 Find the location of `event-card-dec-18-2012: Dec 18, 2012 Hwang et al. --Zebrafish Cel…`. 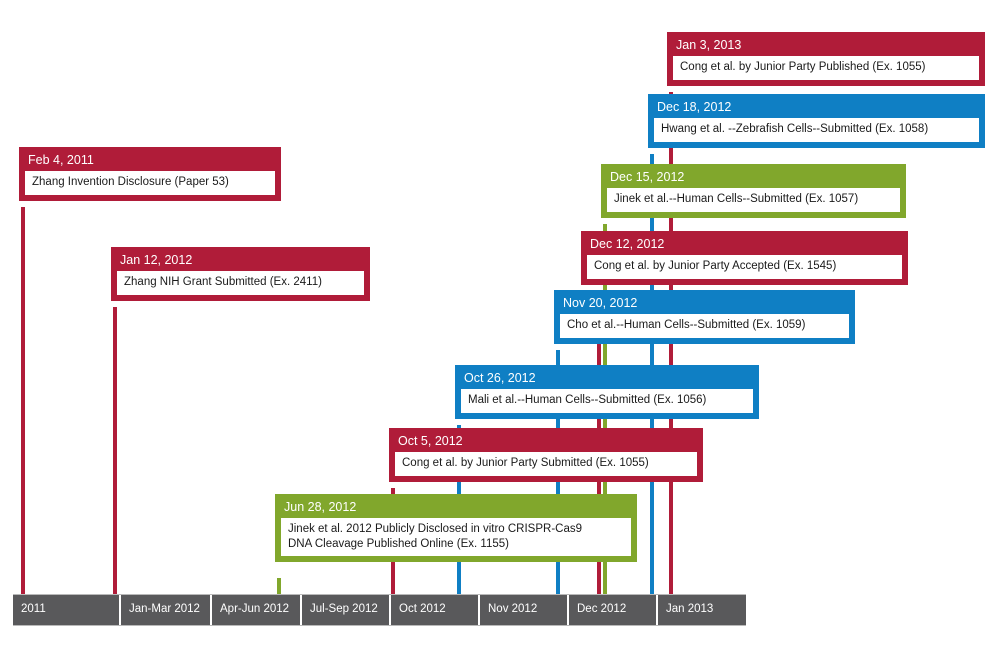

event-card-dec-18-2012: Dec 18, 2012 Hwang et al. --Zebrafish Cel… is located at coordinates (816, 121).